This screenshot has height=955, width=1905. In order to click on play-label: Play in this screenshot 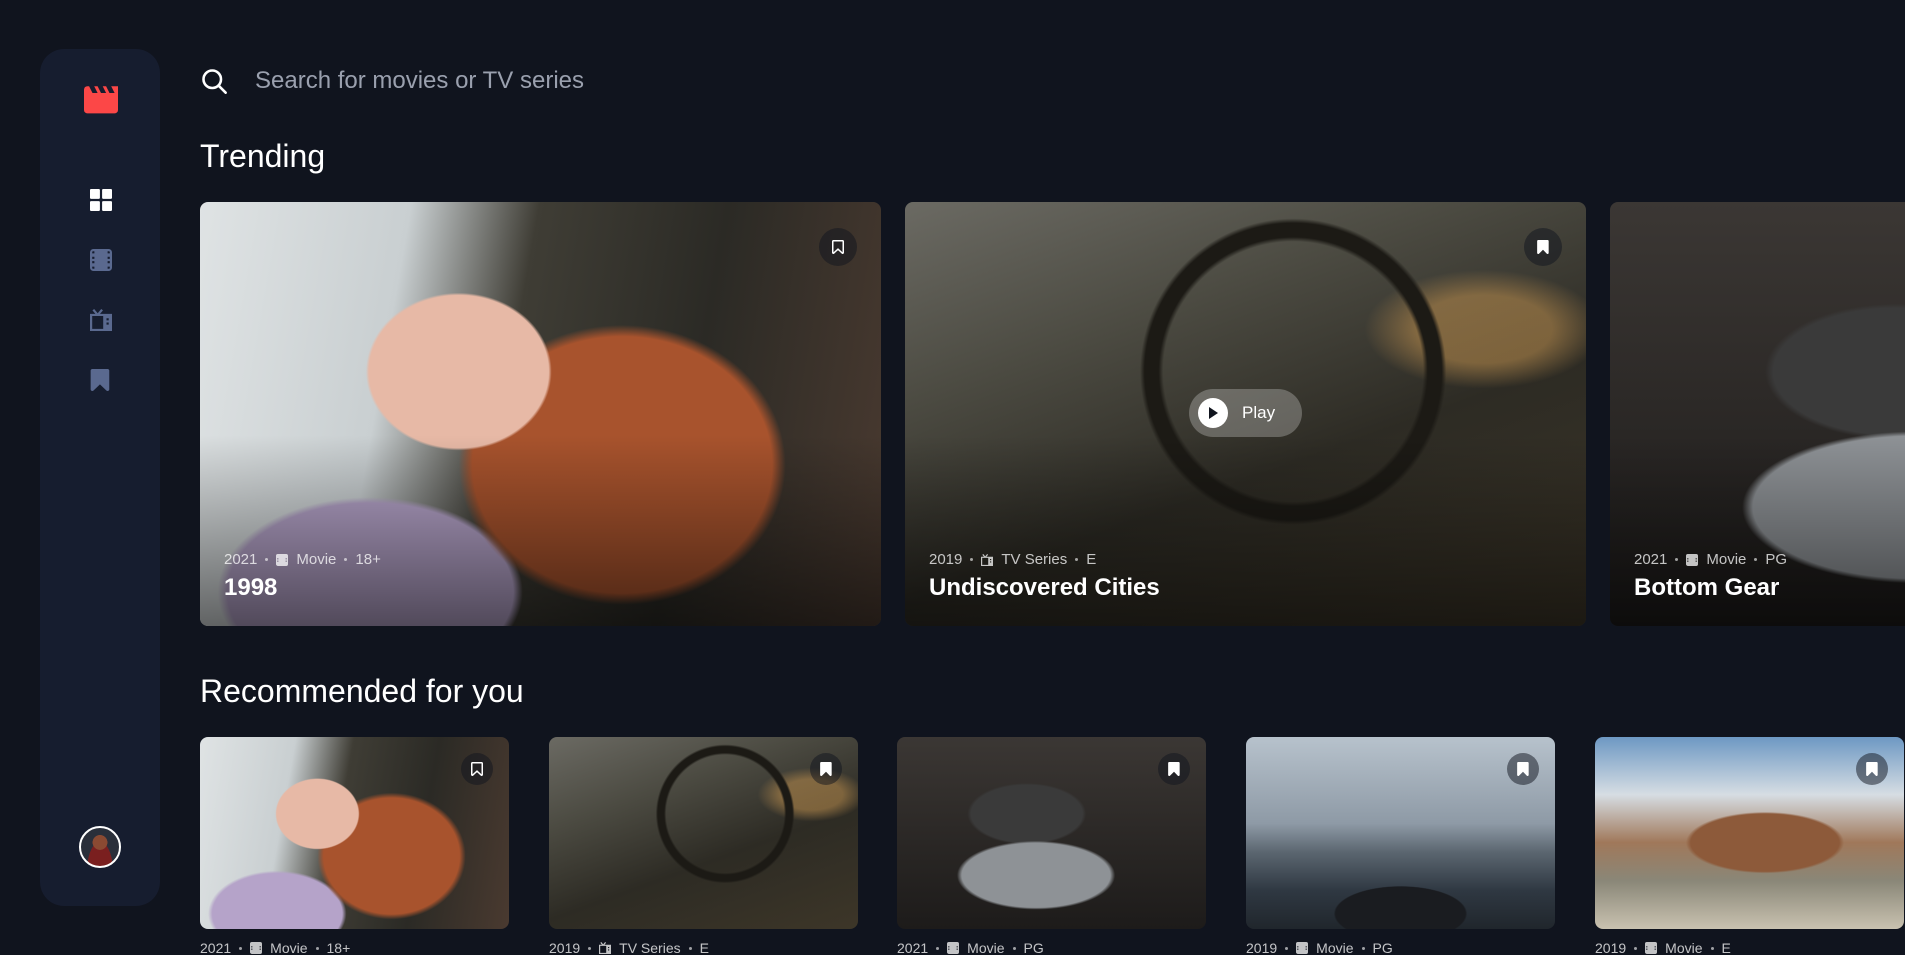, I will do `click(1259, 412)`.